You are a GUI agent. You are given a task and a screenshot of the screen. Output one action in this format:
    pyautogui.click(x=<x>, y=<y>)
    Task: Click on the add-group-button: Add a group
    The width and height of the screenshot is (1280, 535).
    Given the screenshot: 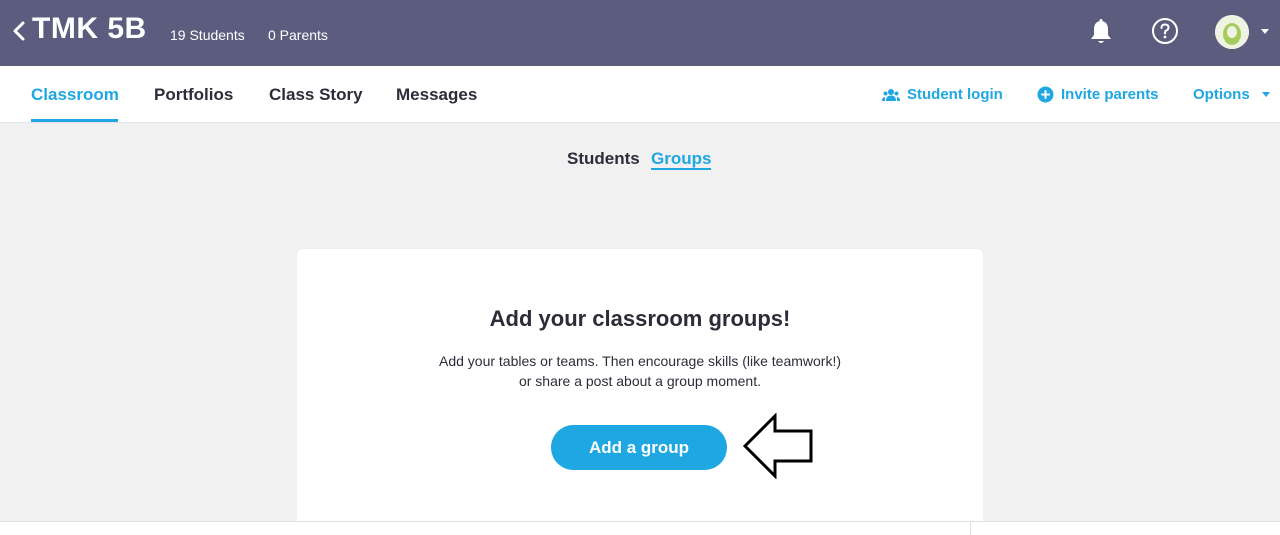 What is the action you would take?
    pyautogui.click(x=639, y=447)
    